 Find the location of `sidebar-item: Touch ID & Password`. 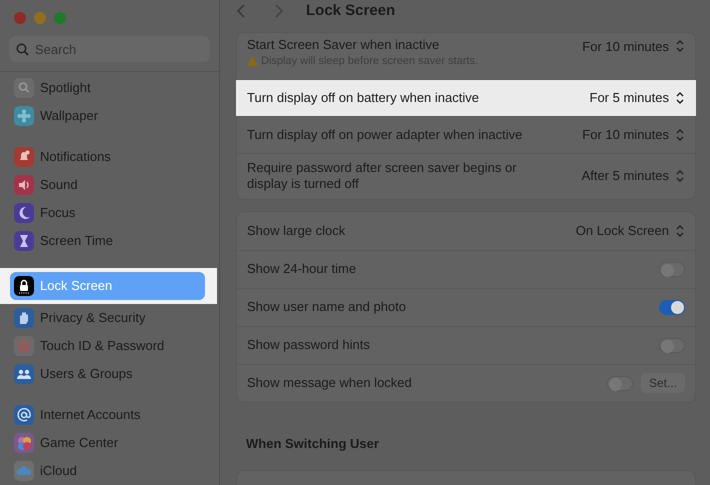

sidebar-item: Touch ID & Password is located at coordinates (108, 346).